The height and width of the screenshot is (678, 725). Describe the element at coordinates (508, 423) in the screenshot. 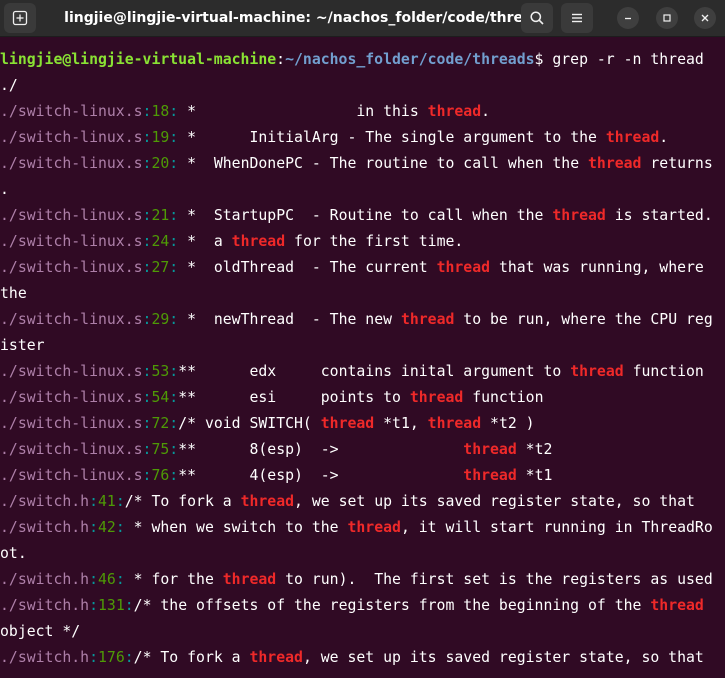

I see `output-text: *t2 )` at that location.